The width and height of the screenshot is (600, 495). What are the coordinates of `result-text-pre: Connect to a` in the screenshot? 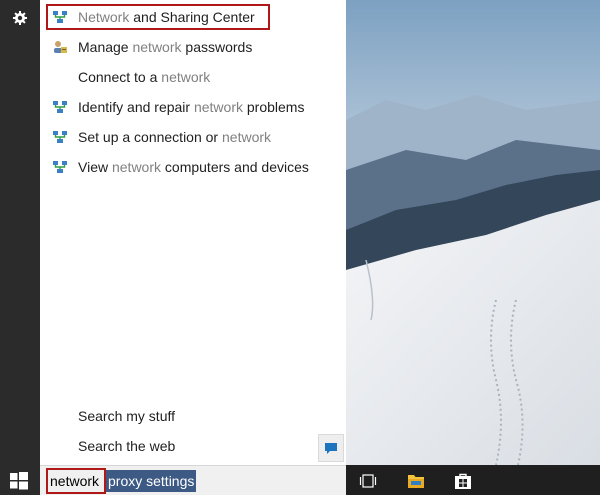 It's located at (120, 77).